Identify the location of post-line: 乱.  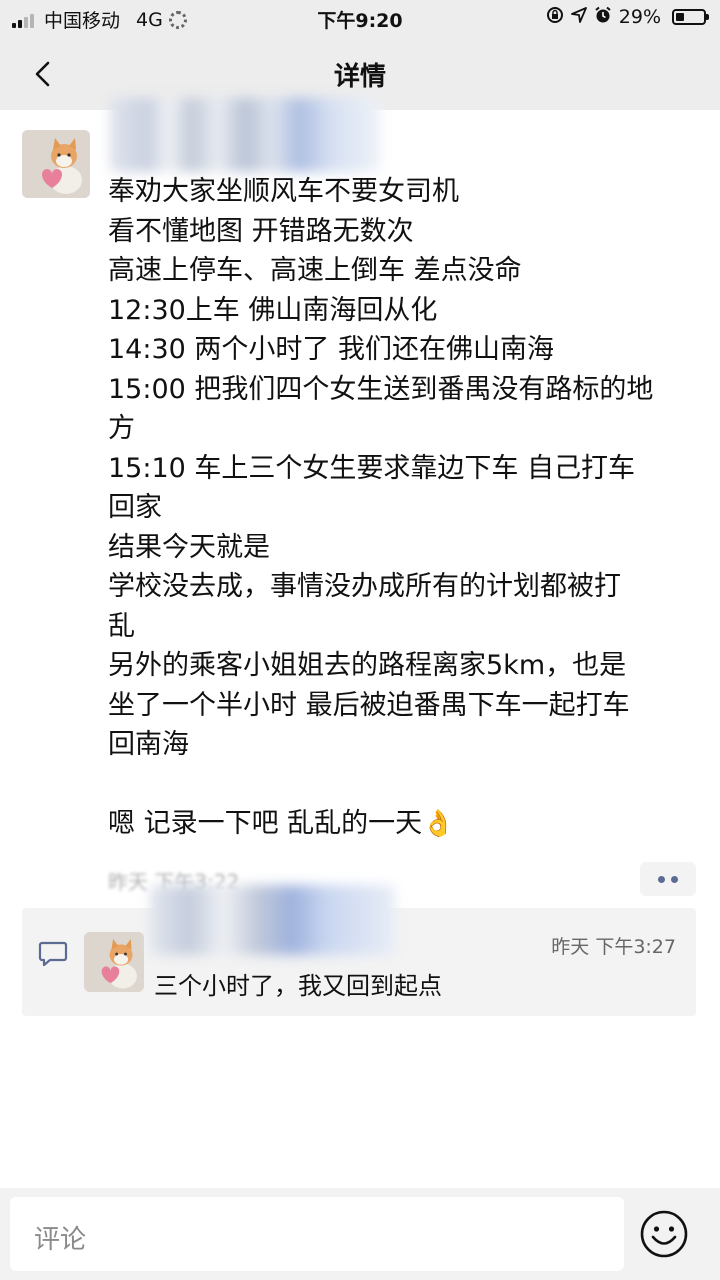
(121, 626).